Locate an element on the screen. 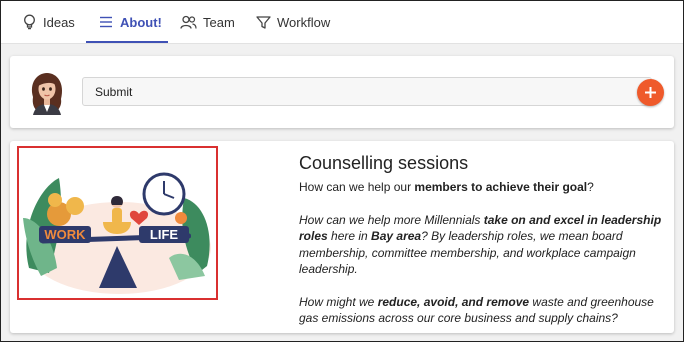 Image resolution: width=684 pixels, height=342 pixels. add-button is located at coordinates (650, 92).